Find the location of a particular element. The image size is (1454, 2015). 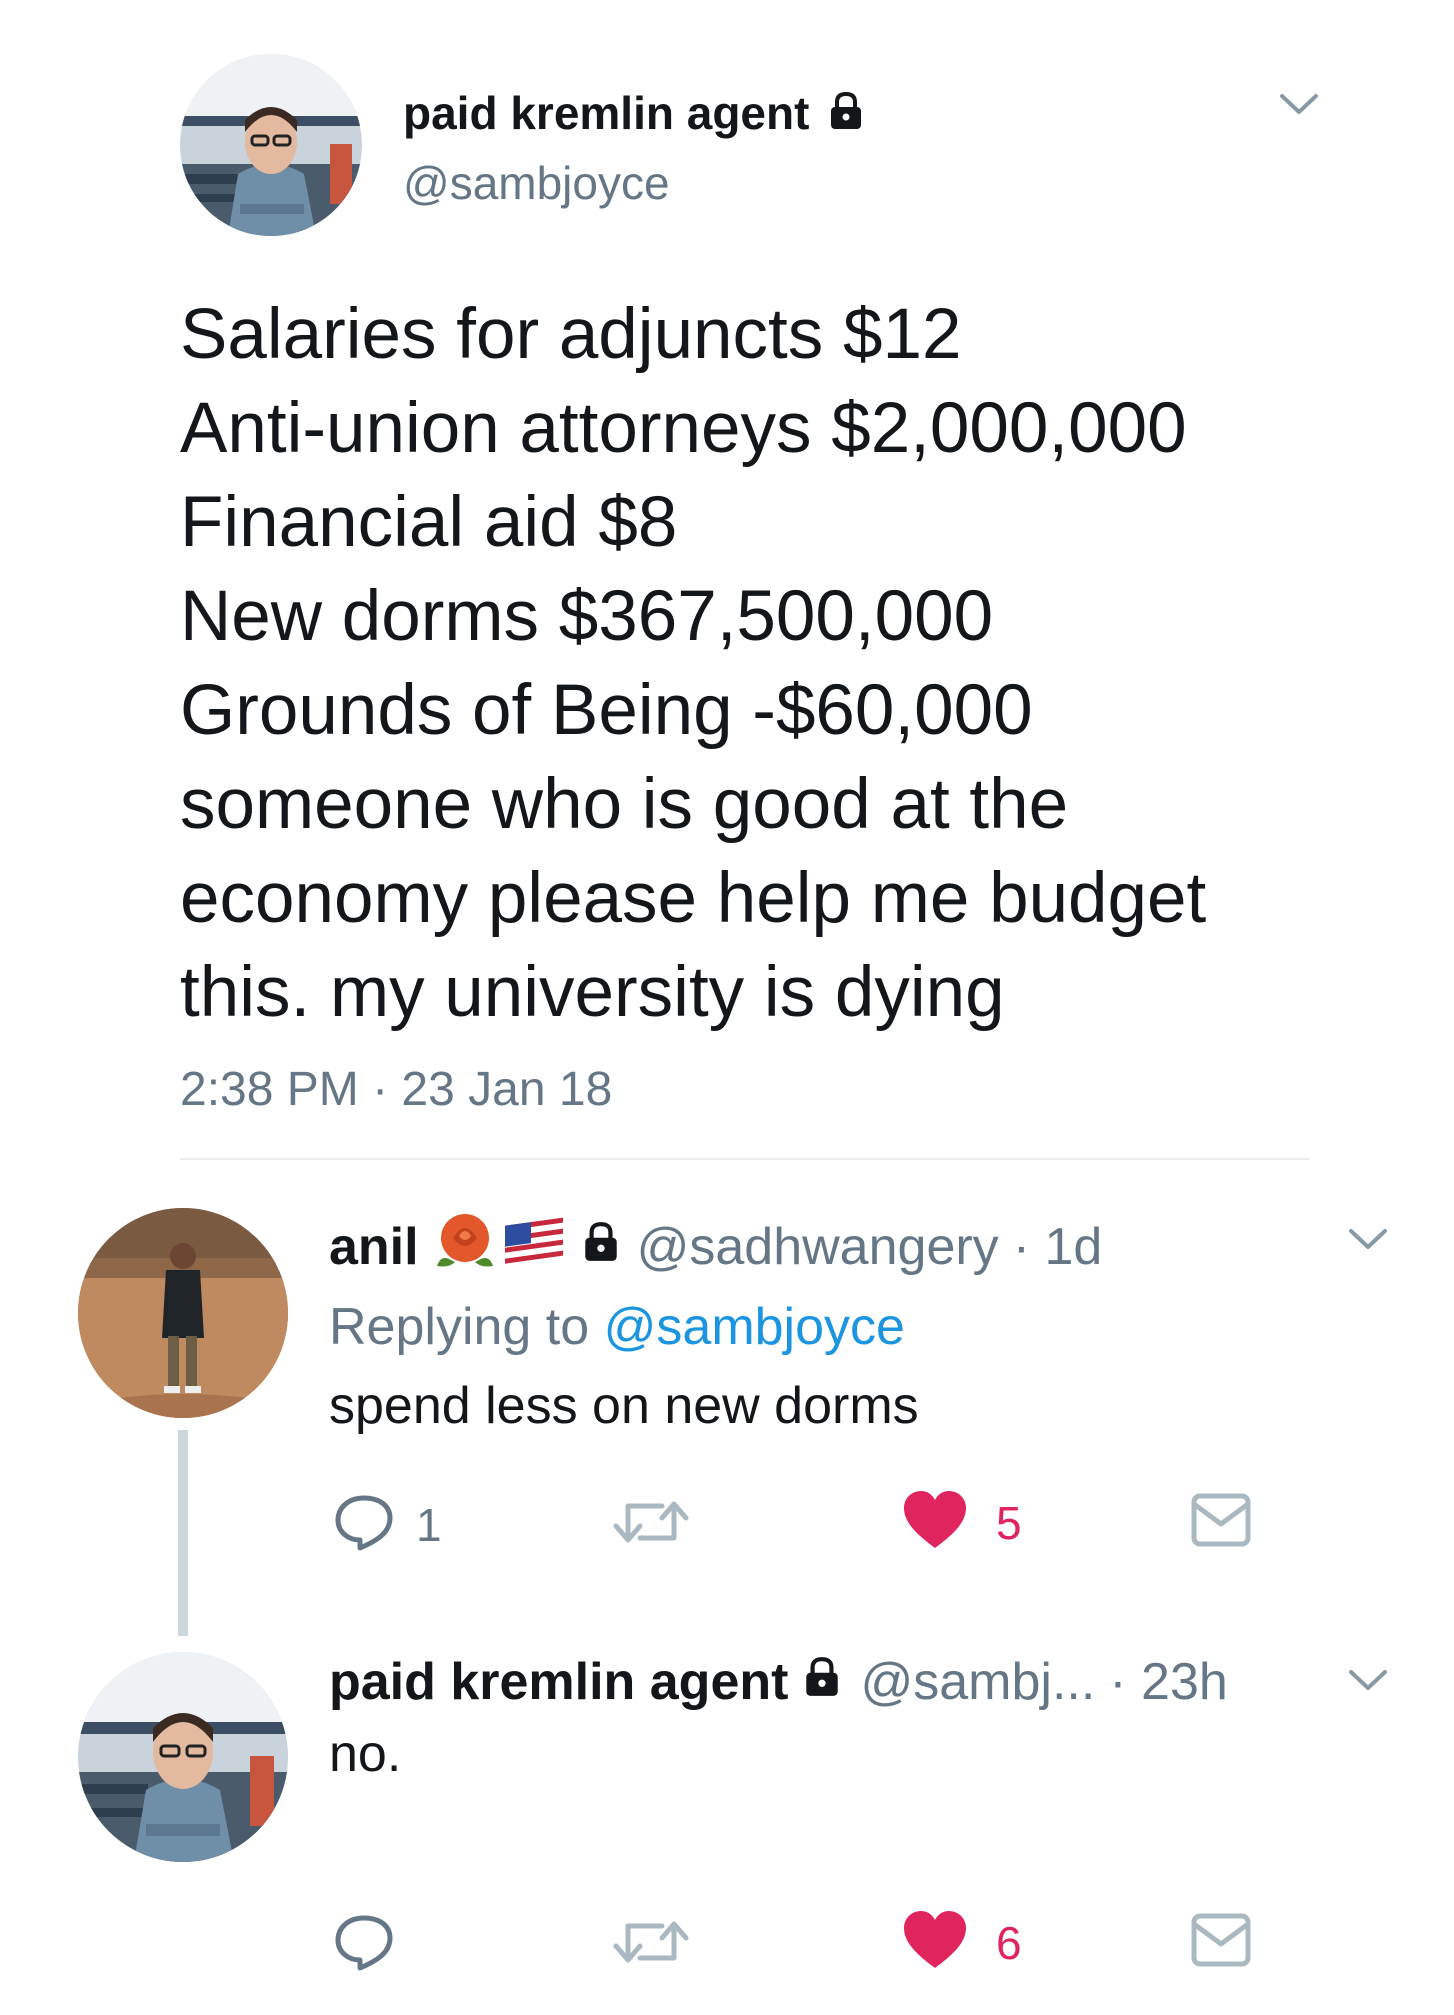

tweet-line: Grounds of Being -$60,000 is located at coordinates (606, 710).